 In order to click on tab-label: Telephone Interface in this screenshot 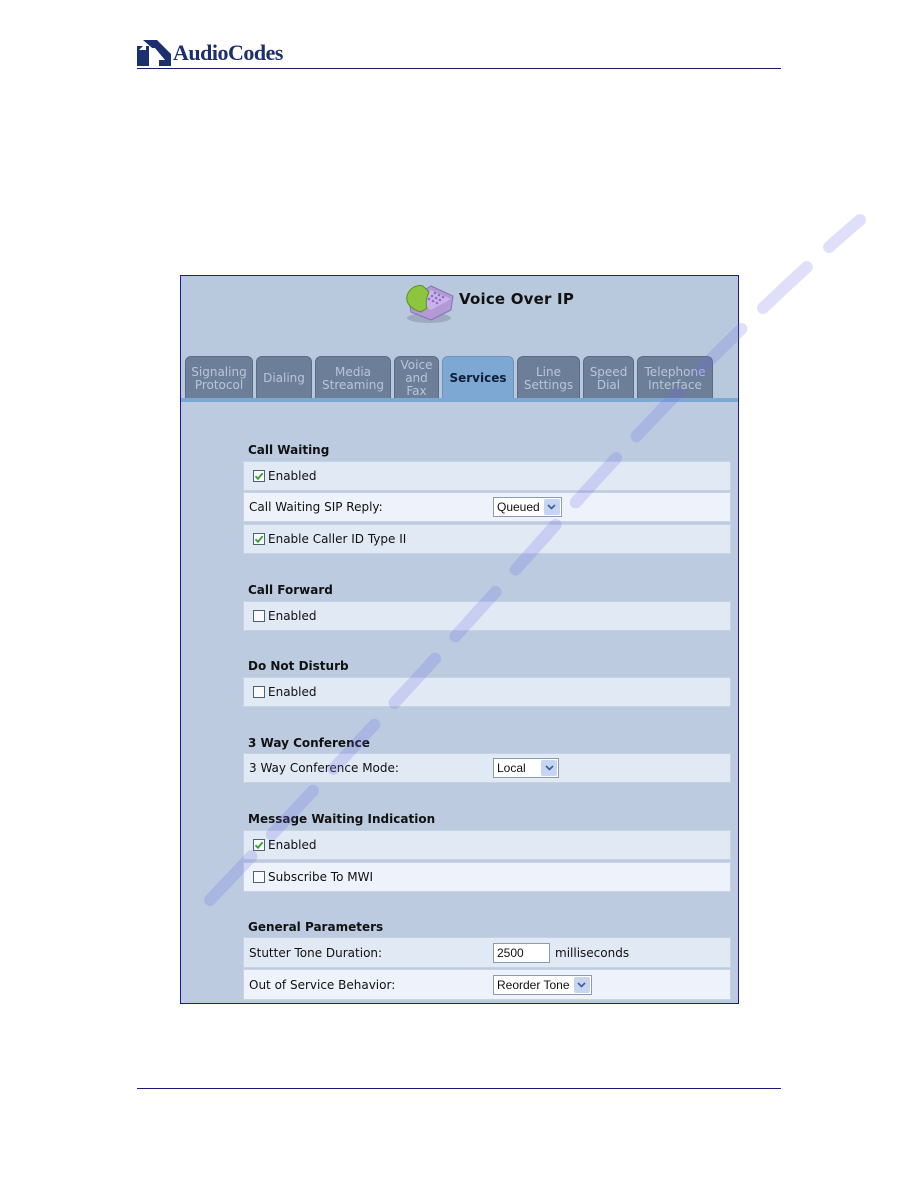, I will do `click(675, 378)`.